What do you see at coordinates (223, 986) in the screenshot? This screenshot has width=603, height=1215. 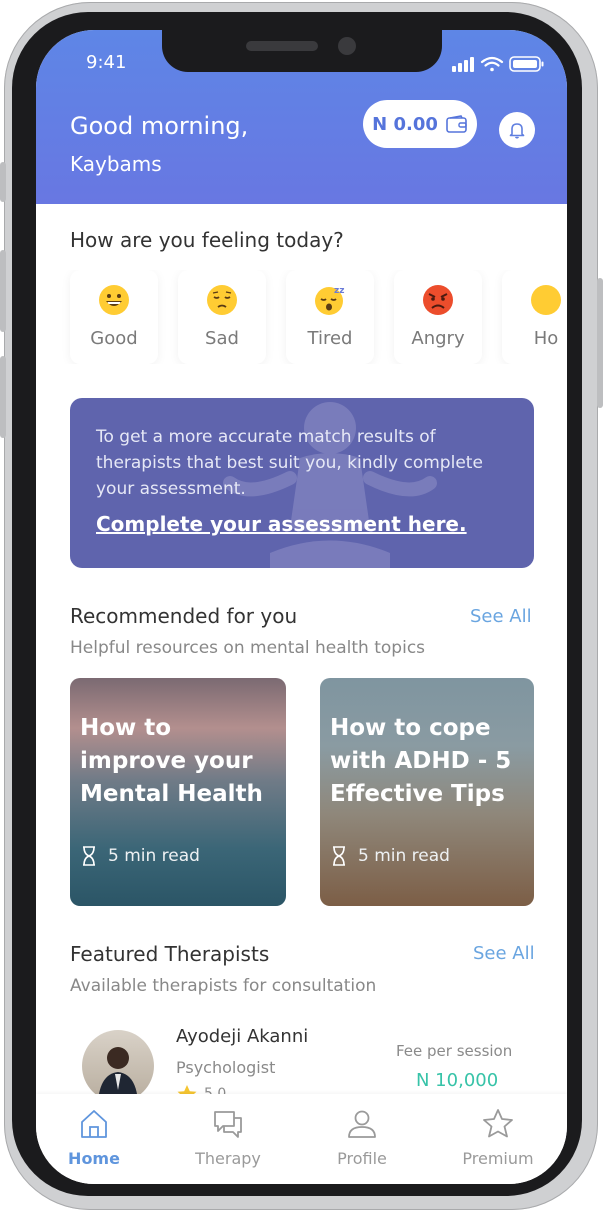 I see `featured-subtitle: Available therapists for consultation` at bounding box center [223, 986].